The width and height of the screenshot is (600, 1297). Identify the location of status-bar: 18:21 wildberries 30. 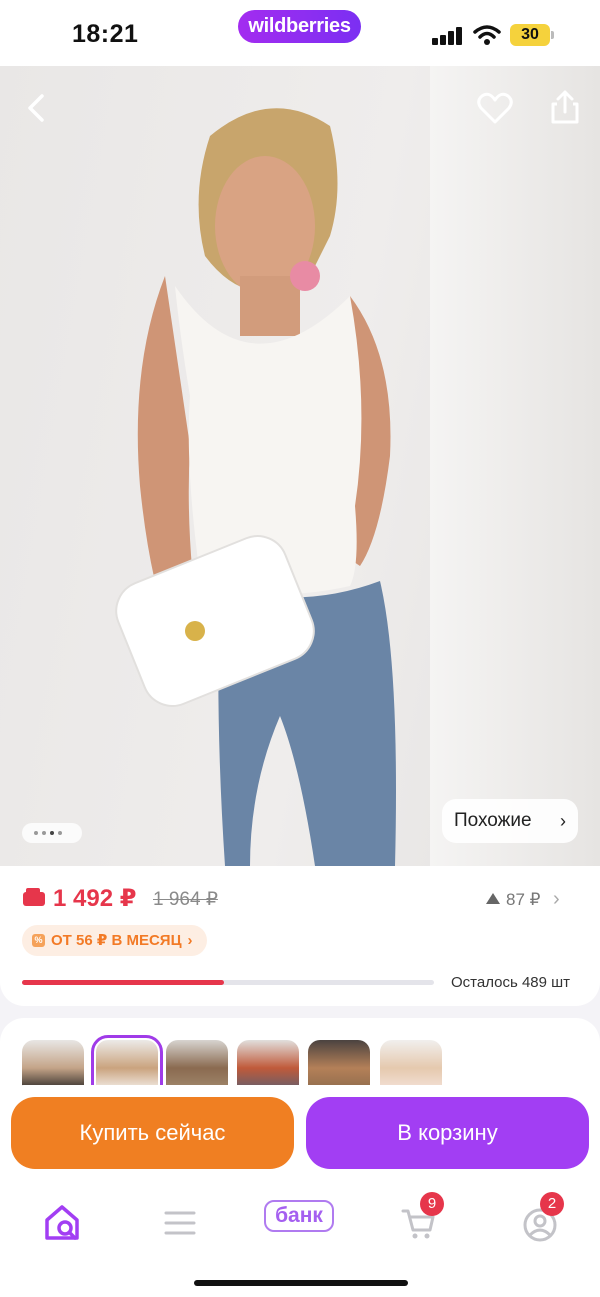
(300, 33).